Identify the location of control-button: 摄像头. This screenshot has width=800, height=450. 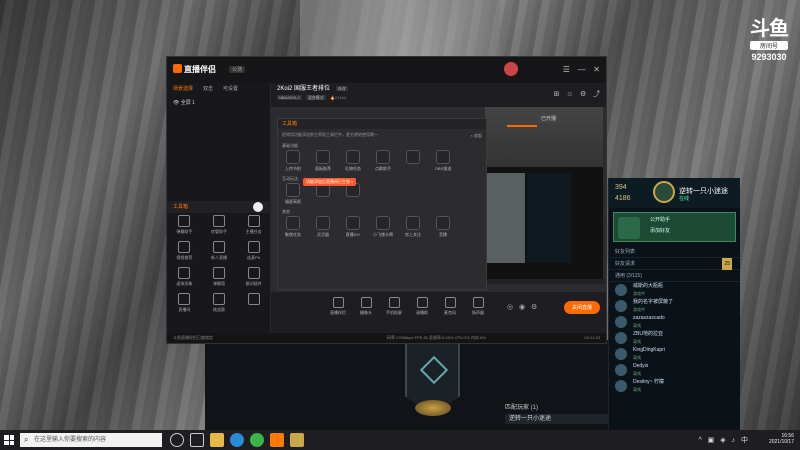
(366, 306).